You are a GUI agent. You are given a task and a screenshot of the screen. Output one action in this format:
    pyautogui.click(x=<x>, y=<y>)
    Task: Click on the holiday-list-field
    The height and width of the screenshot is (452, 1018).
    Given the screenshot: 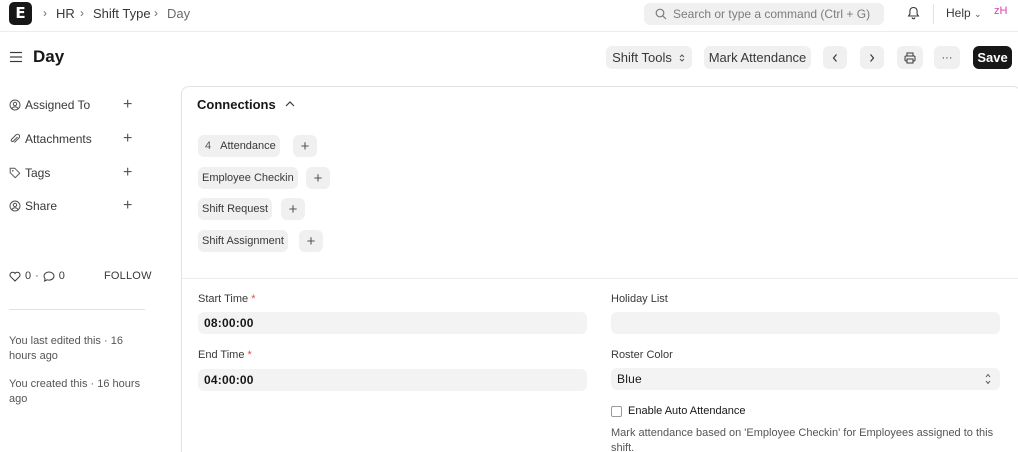 What is the action you would take?
    pyautogui.click(x=805, y=323)
    